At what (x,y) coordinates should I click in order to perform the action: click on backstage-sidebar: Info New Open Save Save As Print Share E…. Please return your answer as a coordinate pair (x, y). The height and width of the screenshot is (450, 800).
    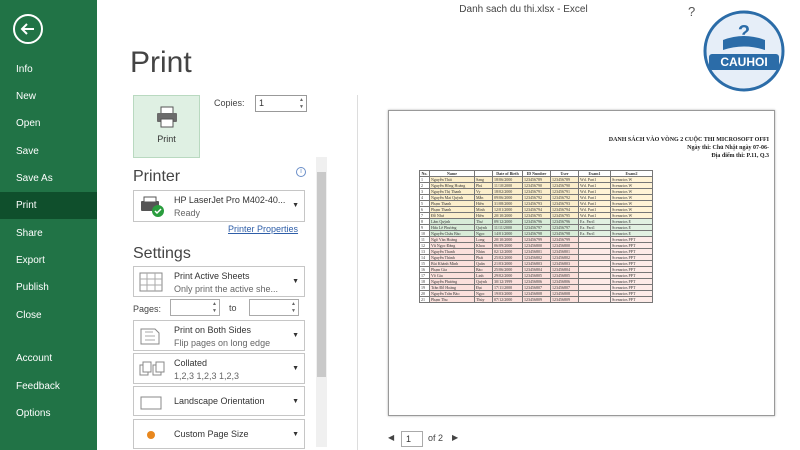
    Looking at the image, I should click on (48, 225).